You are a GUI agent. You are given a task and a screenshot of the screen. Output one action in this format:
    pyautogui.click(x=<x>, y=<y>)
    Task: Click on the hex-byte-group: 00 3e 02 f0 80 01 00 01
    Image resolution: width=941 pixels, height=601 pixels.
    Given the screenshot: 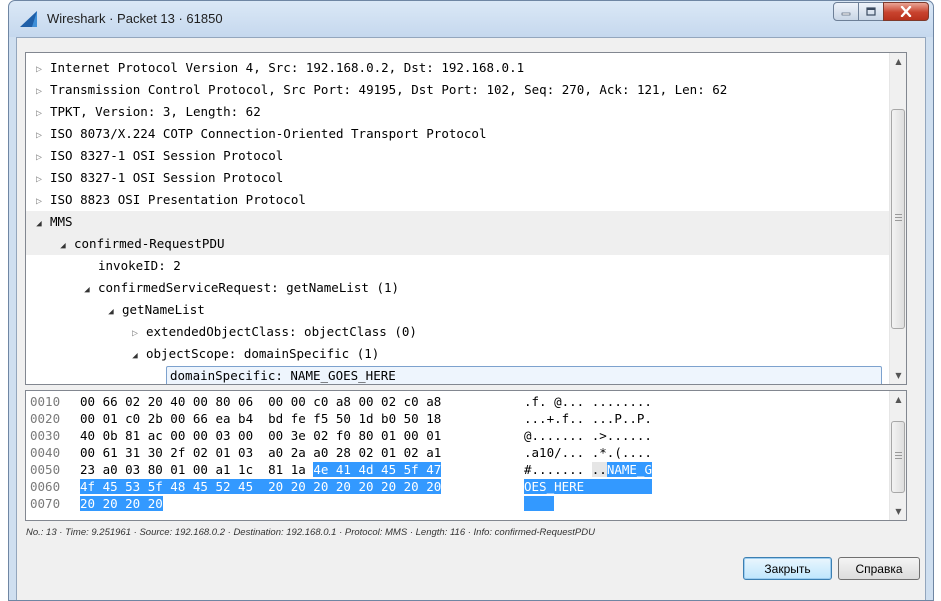 What is the action you would take?
    pyautogui.click(x=355, y=435)
    